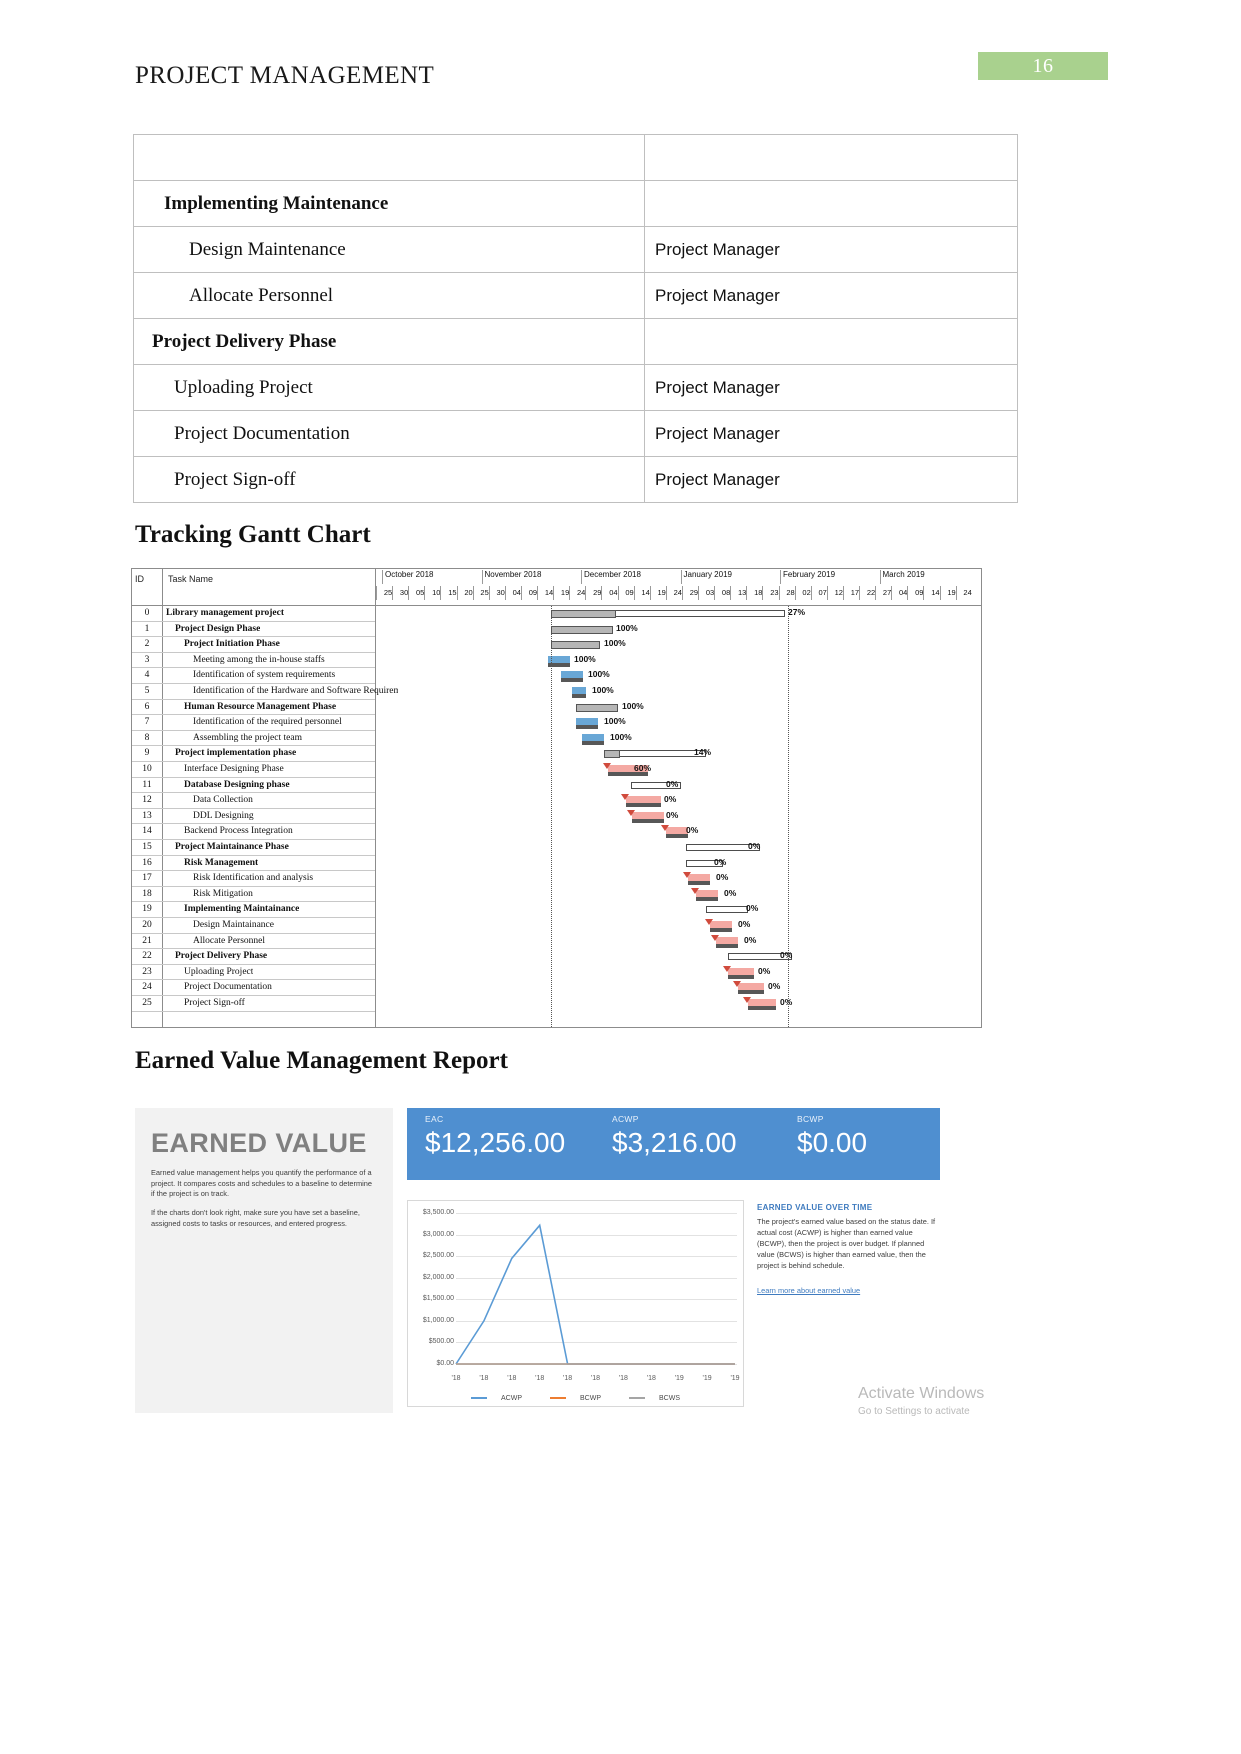  What do you see at coordinates (389, 203) in the screenshot?
I see `task-cell: Implementing Maintenance` at bounding box center [389, 203].